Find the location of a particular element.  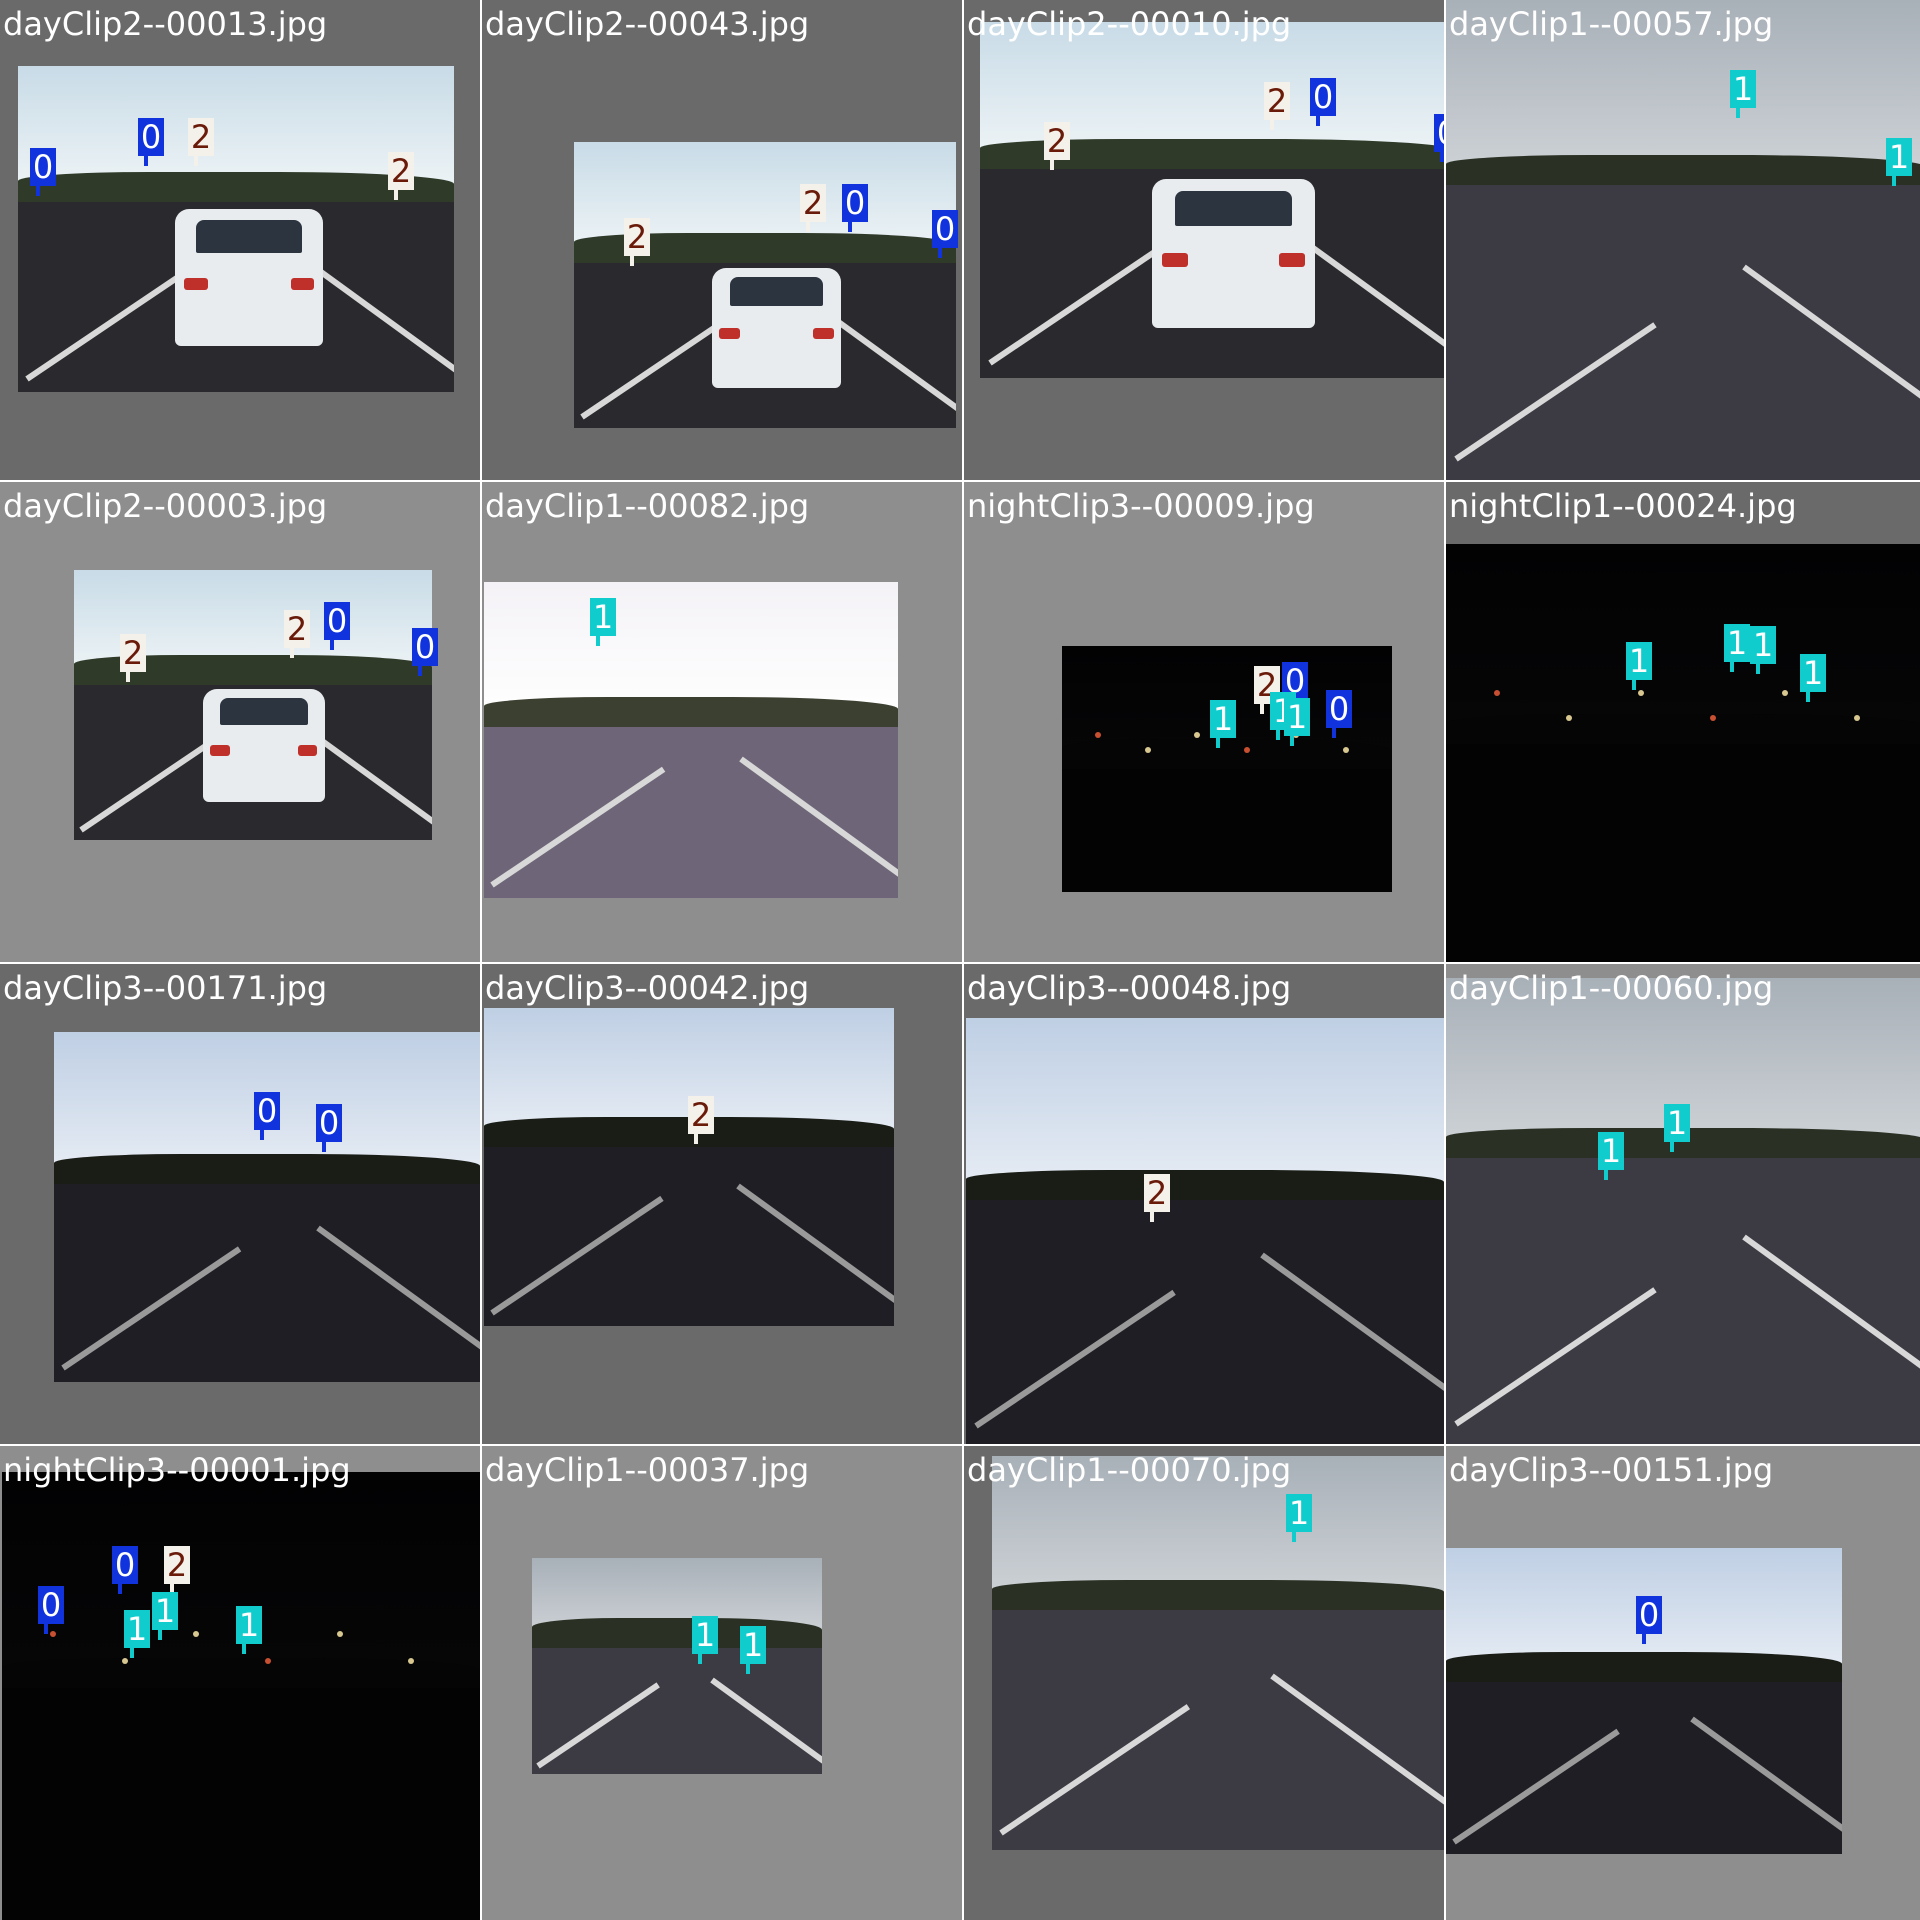

image-tile: dayClip3--00151.jpg 0 is located at coordinates (1683, 1683).